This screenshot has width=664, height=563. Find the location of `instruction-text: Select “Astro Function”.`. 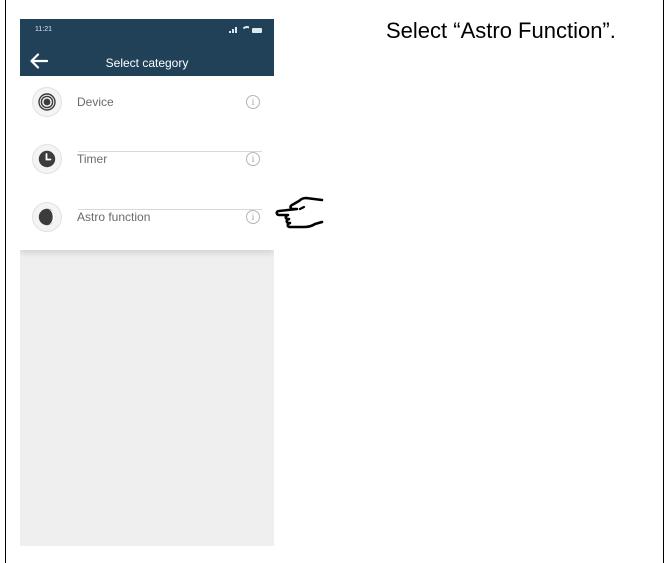

instruction-text: Select “Astro Function”. is located at coordinates (501, 30).